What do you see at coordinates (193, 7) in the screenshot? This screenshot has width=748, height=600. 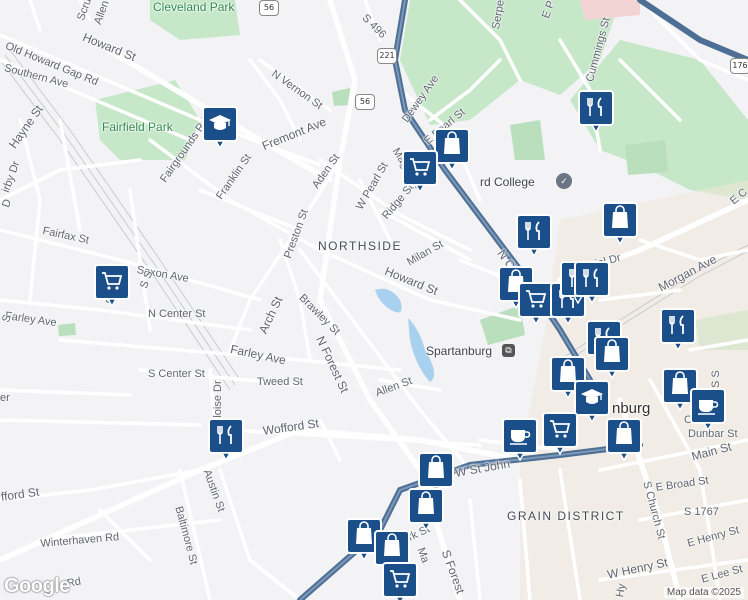 I see `park-label-cleveland: Cleveland Park` at bounding box center [193, 7].